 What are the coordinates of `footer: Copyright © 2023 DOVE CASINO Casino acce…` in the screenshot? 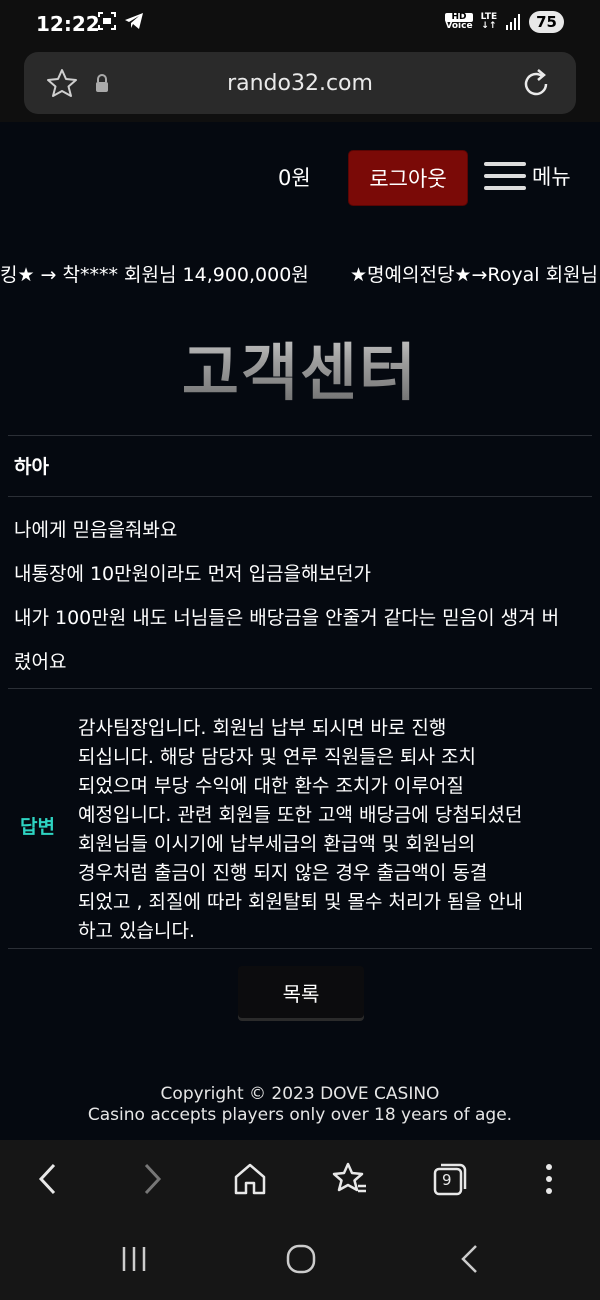 It's located at (300, 1105).